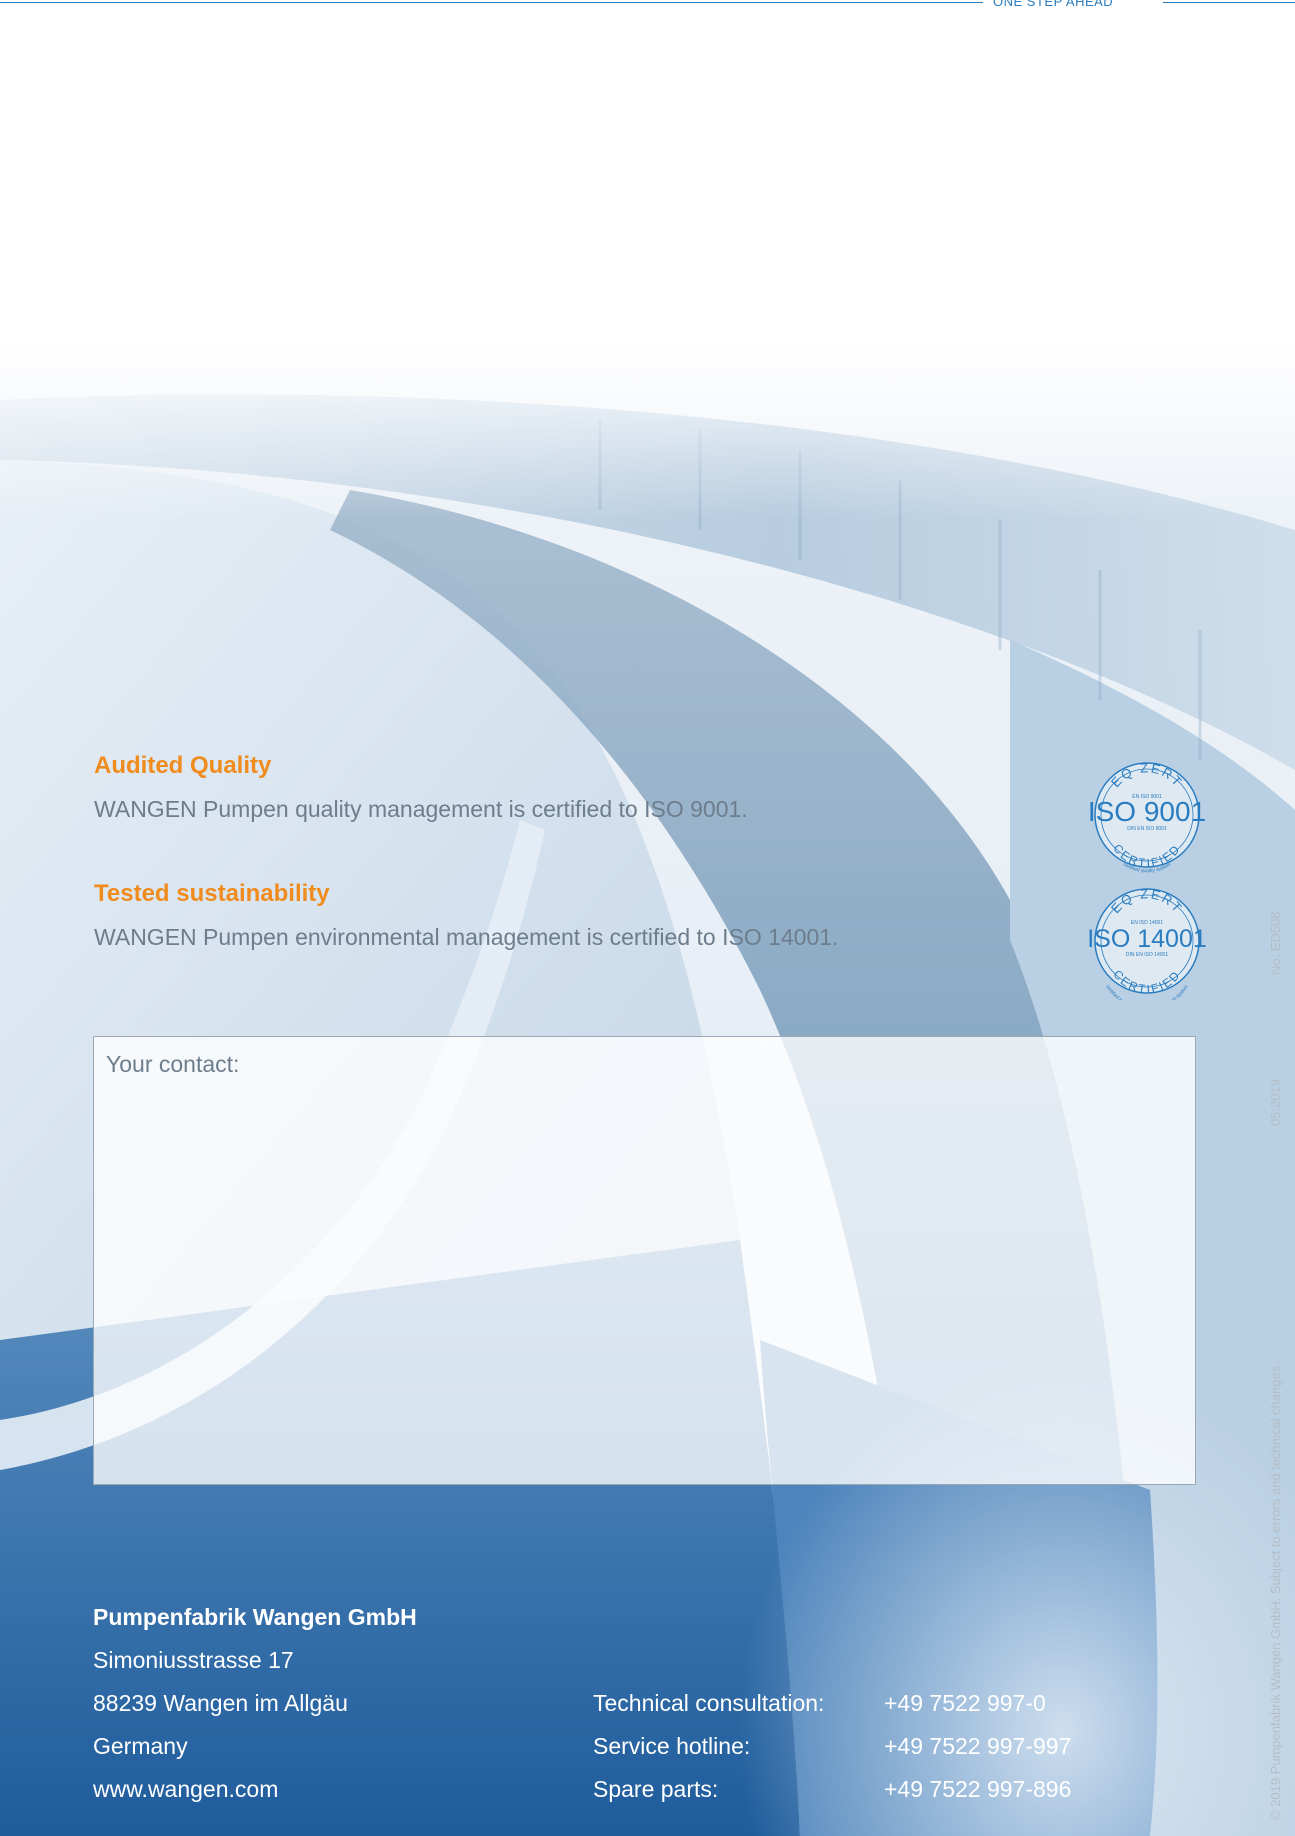  What do you see at coordinates (709, 1703) in the screenshot?
I see `service-label: Technical consultation:` at bounding box center [709, 1703].